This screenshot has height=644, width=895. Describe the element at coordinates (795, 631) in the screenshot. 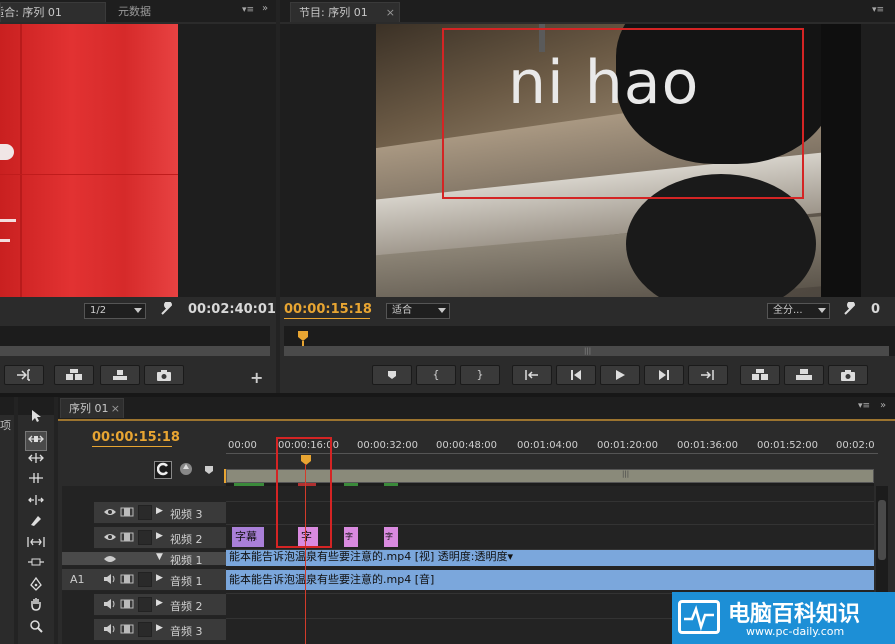

I see `watermark-url: www.pc-daily.com` at that location.